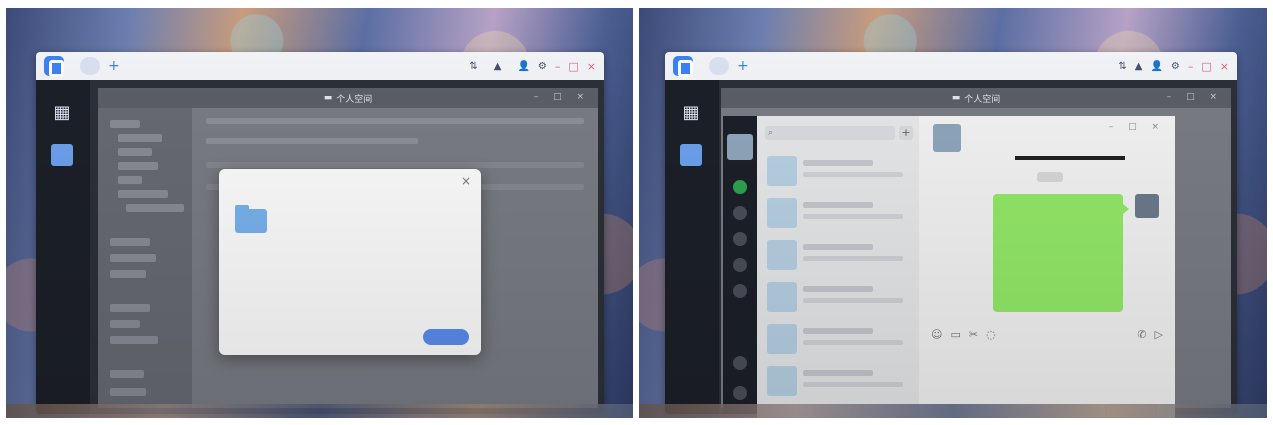 Image resolution: width=1273 pixels, height=425 pixels. I want to click on timestamp-badge, so click(1050, 177).